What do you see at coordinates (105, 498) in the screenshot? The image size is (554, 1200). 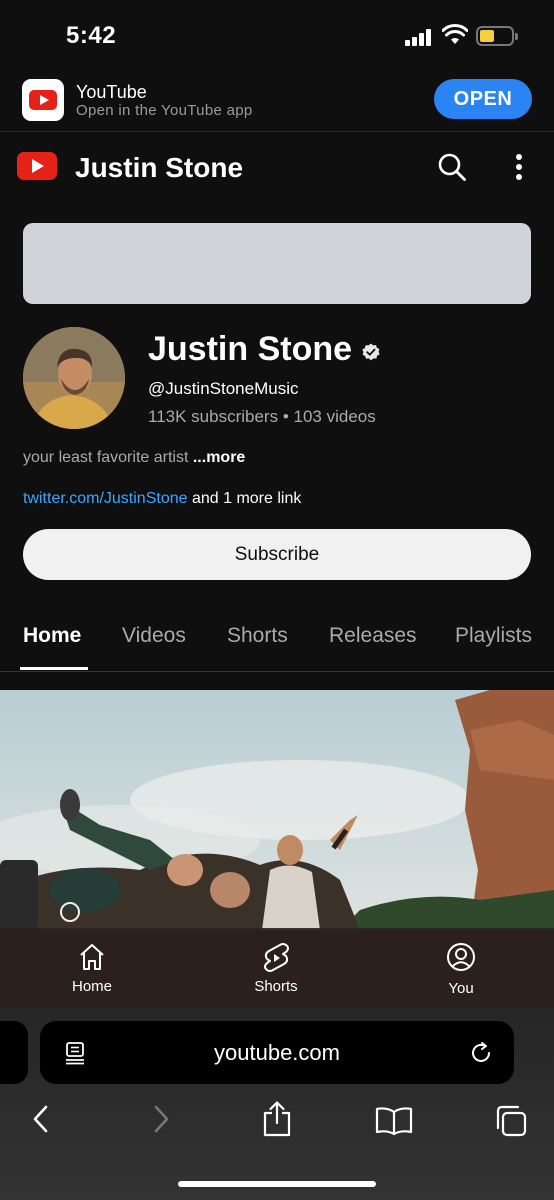 I see `twitter-link: twitter.com/JustinStone` at bounding box center [105, 498].